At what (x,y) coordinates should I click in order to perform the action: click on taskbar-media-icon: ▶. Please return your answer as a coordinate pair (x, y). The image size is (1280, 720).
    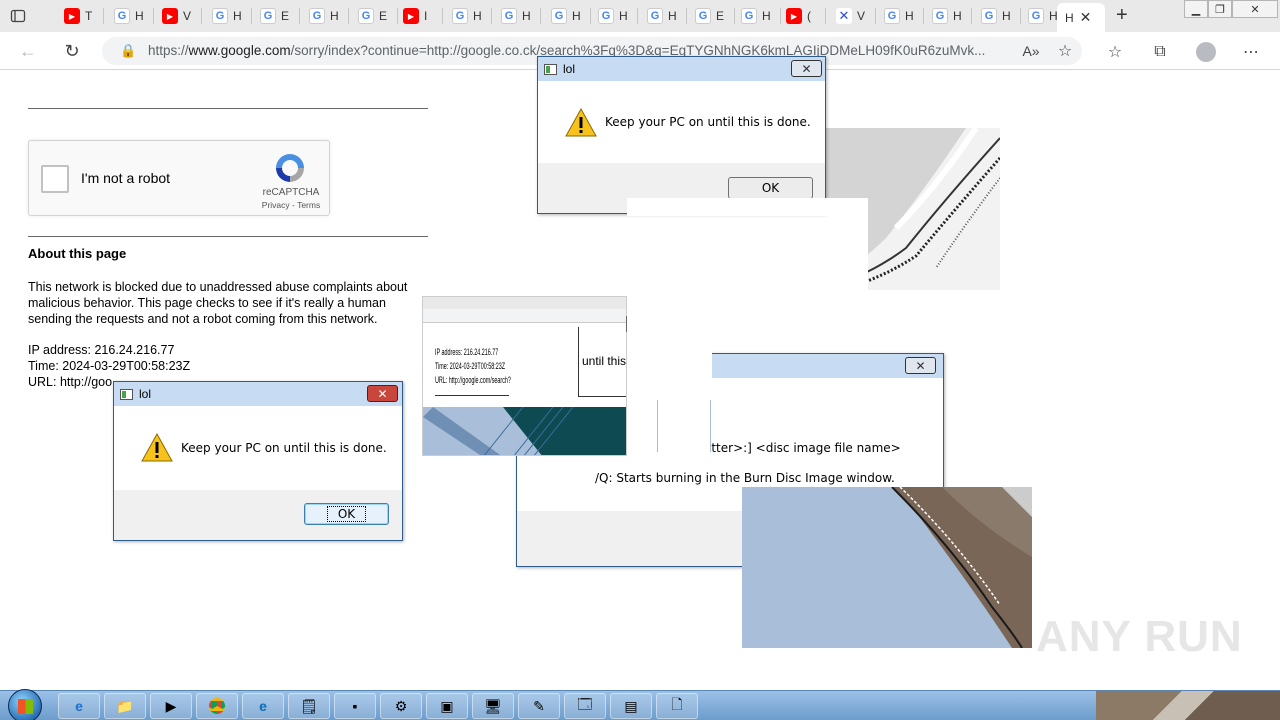
    Looking at the image, I should click on (171, 706).